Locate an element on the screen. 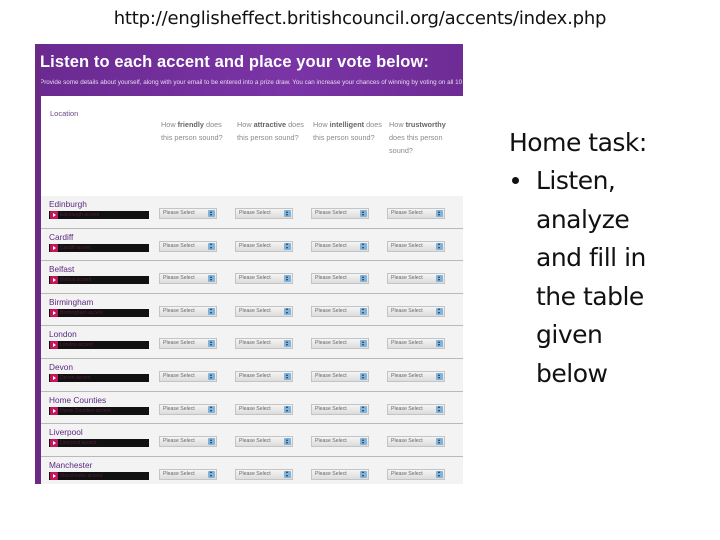 This screenshot has width=720, height=540. audio-player: London accent is located at coordinates (99, 345).